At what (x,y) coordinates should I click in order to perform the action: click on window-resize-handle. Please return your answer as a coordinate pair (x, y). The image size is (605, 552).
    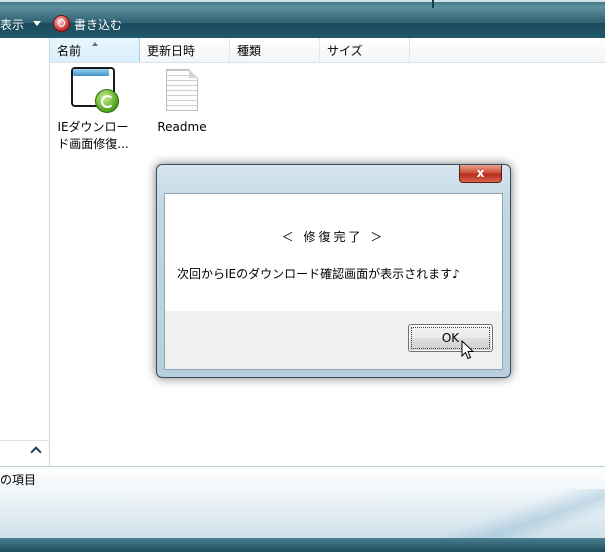
    Looking at the image, I should click on (433, 4).